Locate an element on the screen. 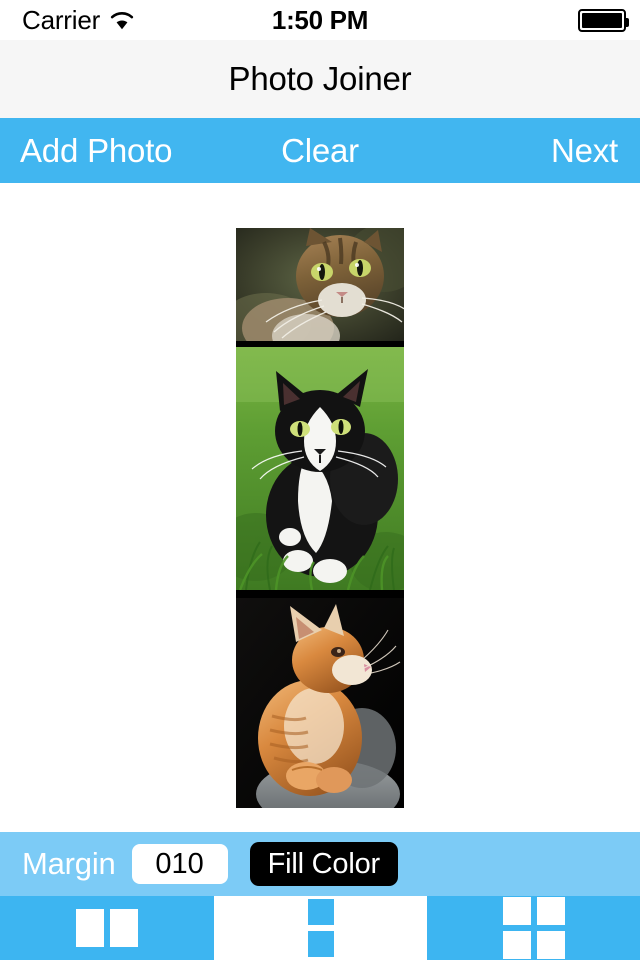  action-toolbar: Clear Add Photo Next is located at coordinates (320, 150).